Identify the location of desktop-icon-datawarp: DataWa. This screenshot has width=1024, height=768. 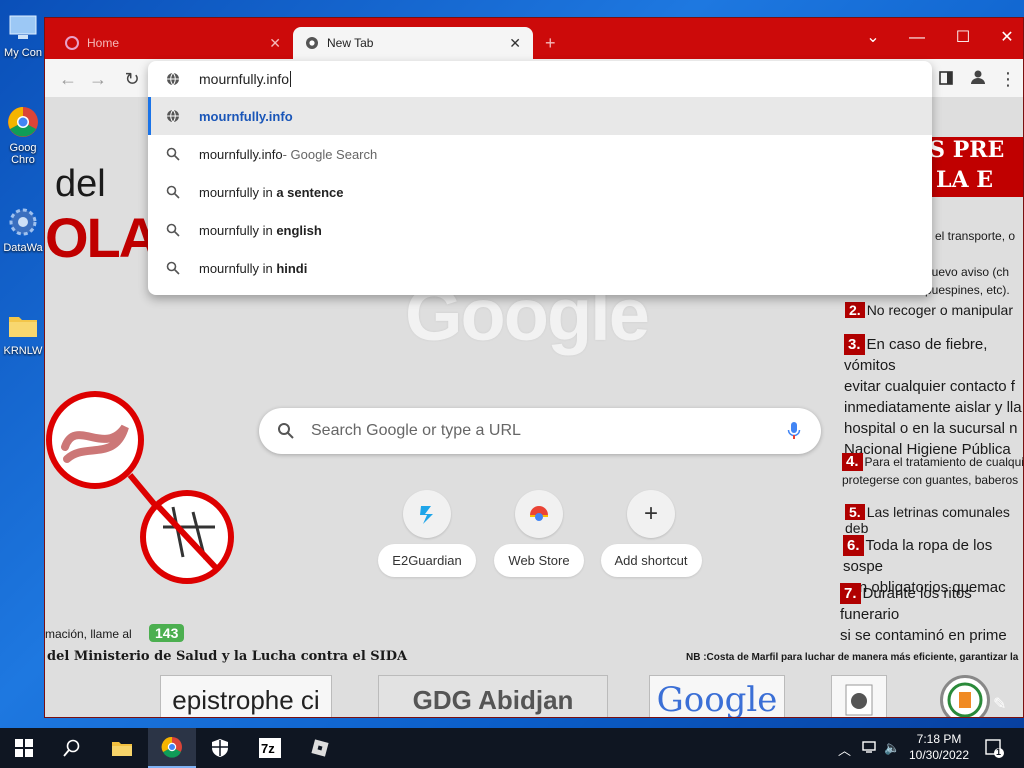
(23, 229).